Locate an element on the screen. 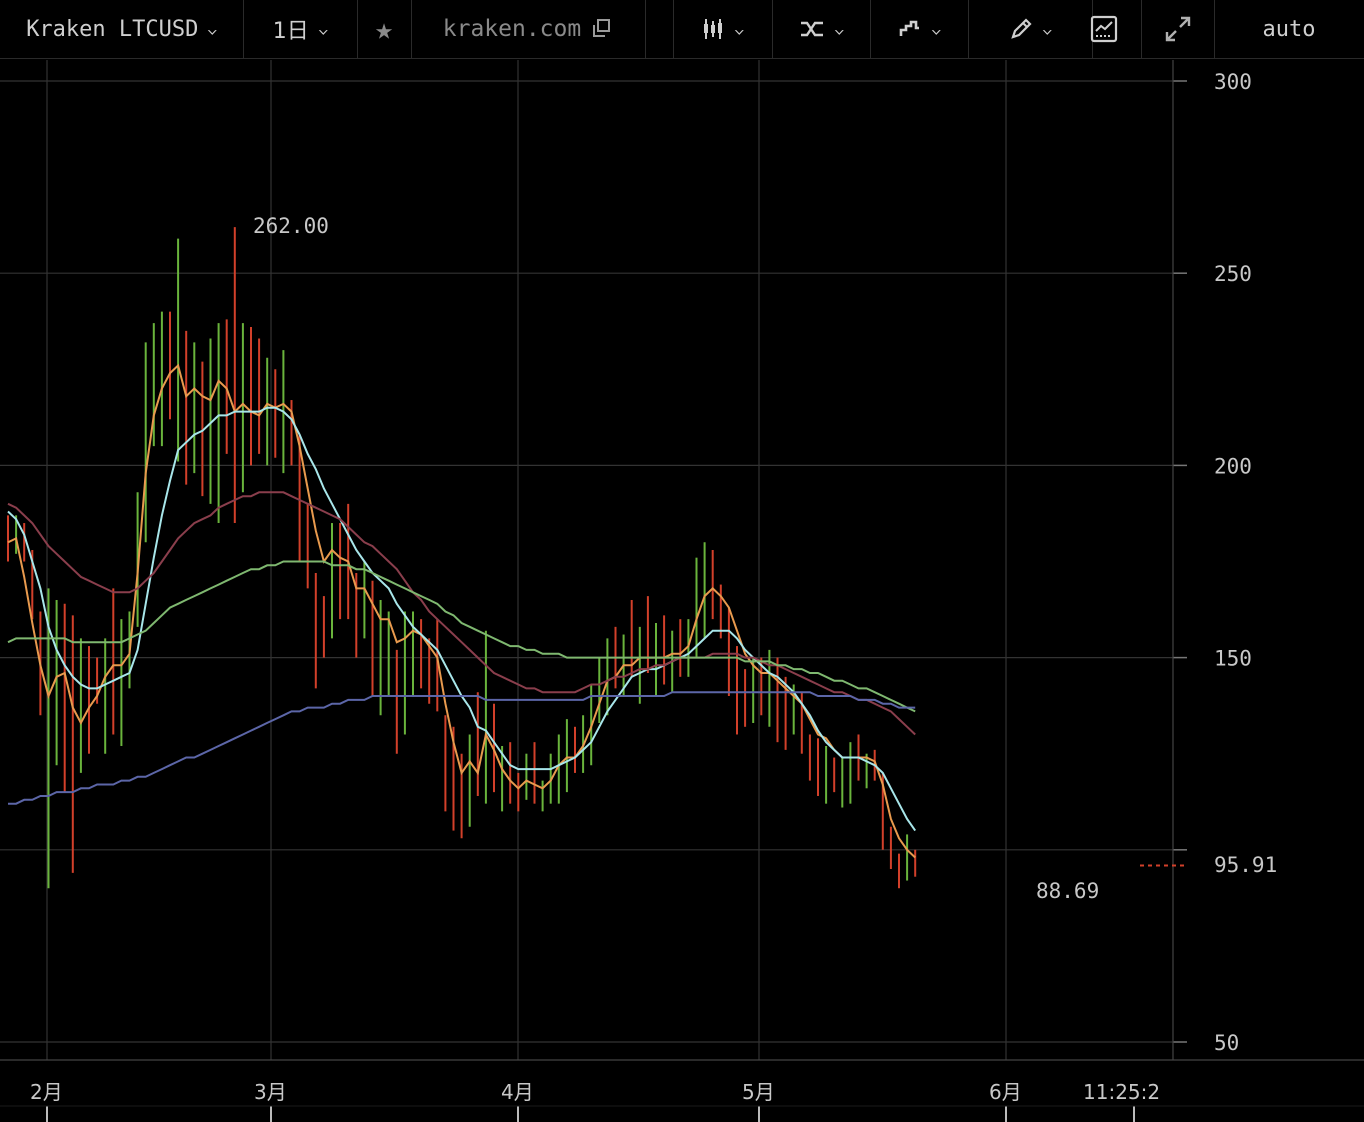 This screenshot has width=1364, height=1122. time-label: 11:25:2 is located at coordinates (1121, 1092).